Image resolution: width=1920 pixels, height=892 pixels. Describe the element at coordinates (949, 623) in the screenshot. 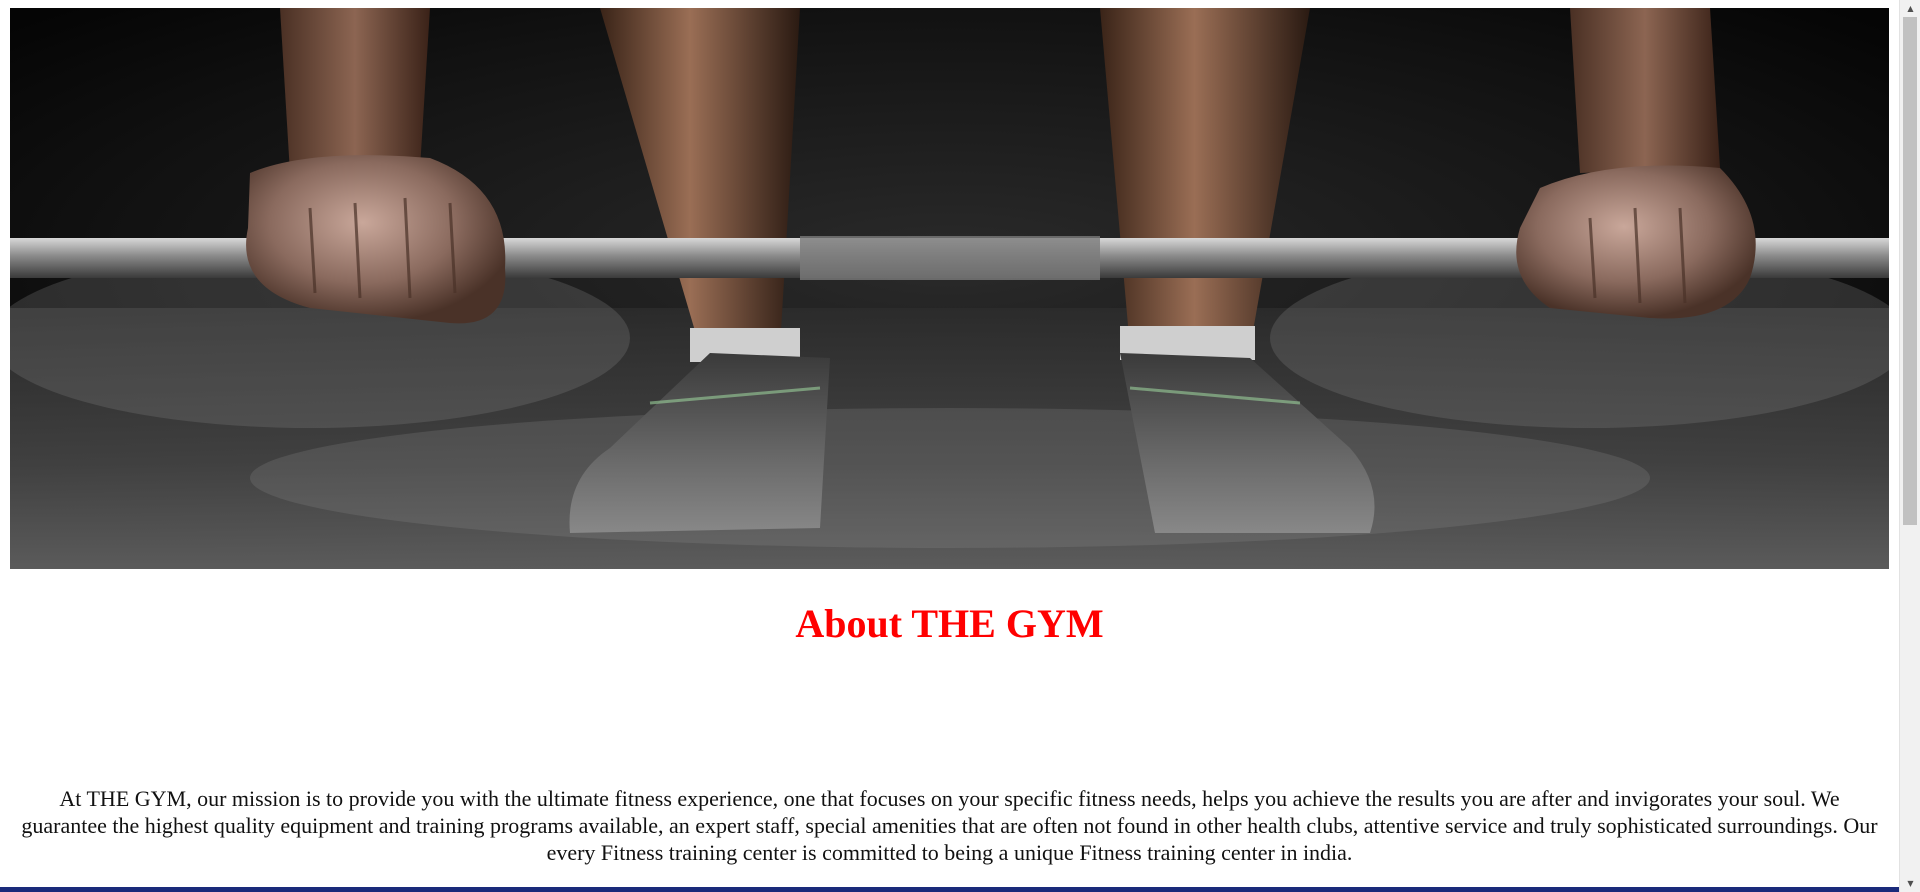

I see `page-title: About THE GYM` at that location.